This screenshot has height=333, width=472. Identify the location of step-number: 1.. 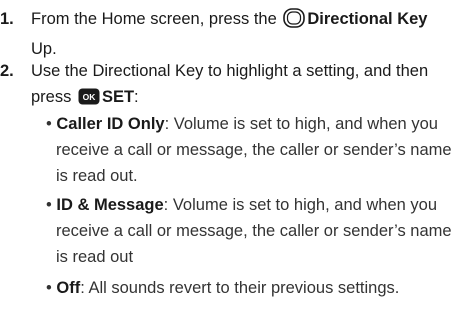
(7, 19).